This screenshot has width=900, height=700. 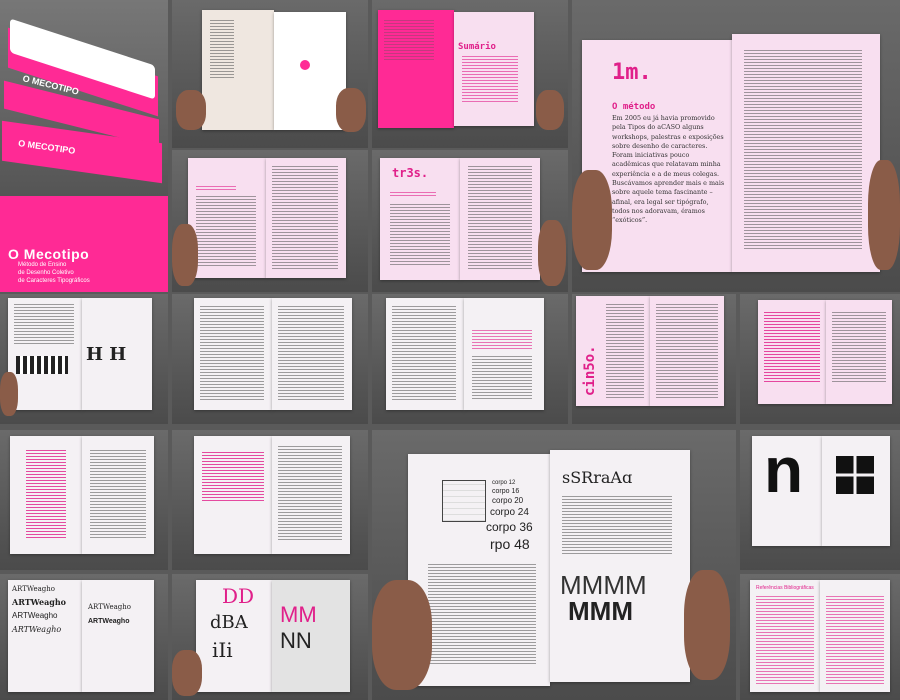 I want to click on art-sample-2: ARTWeagho, so click(x=39, y=602).